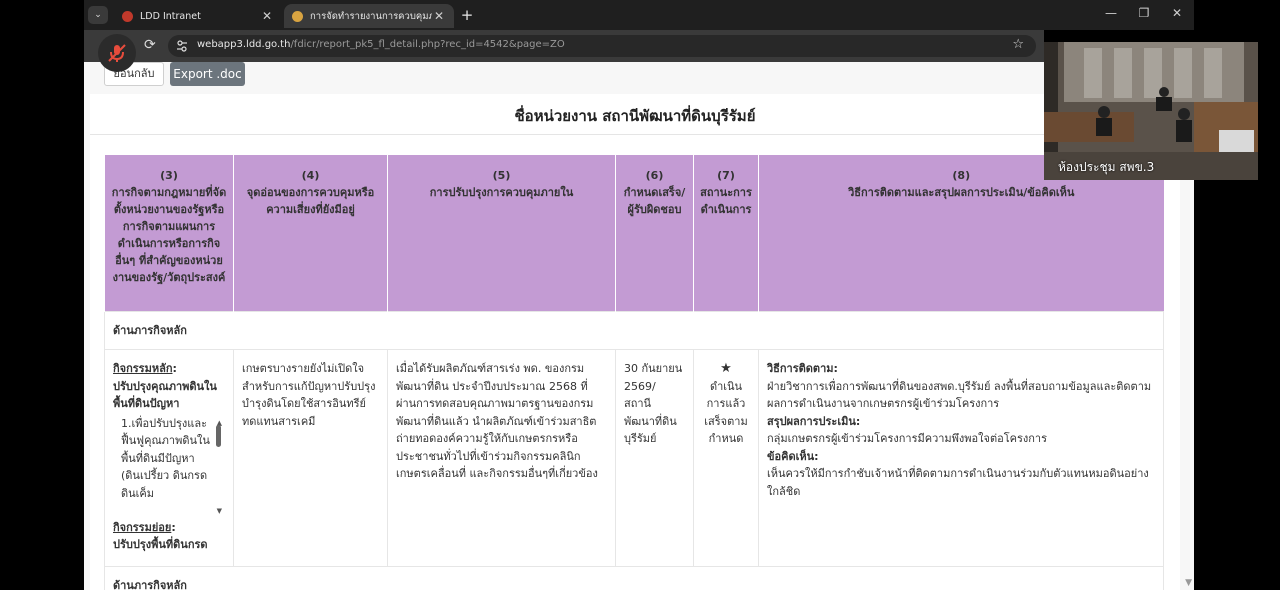  What do you see at coordinates (726, 458) in the screenshot?
I see `cell-status: ★ ดำเนินการแล้วเสร็จตามกำหนด` at bounding box center [726, 458].